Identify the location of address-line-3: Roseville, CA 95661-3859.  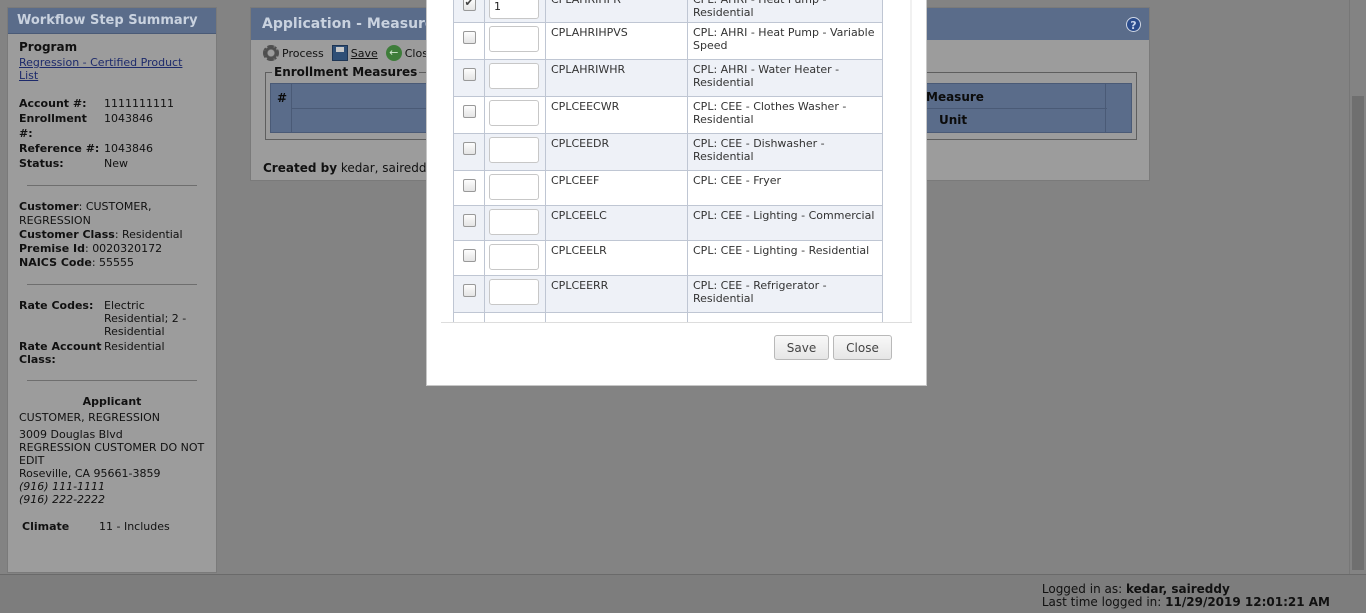
(90, 473).